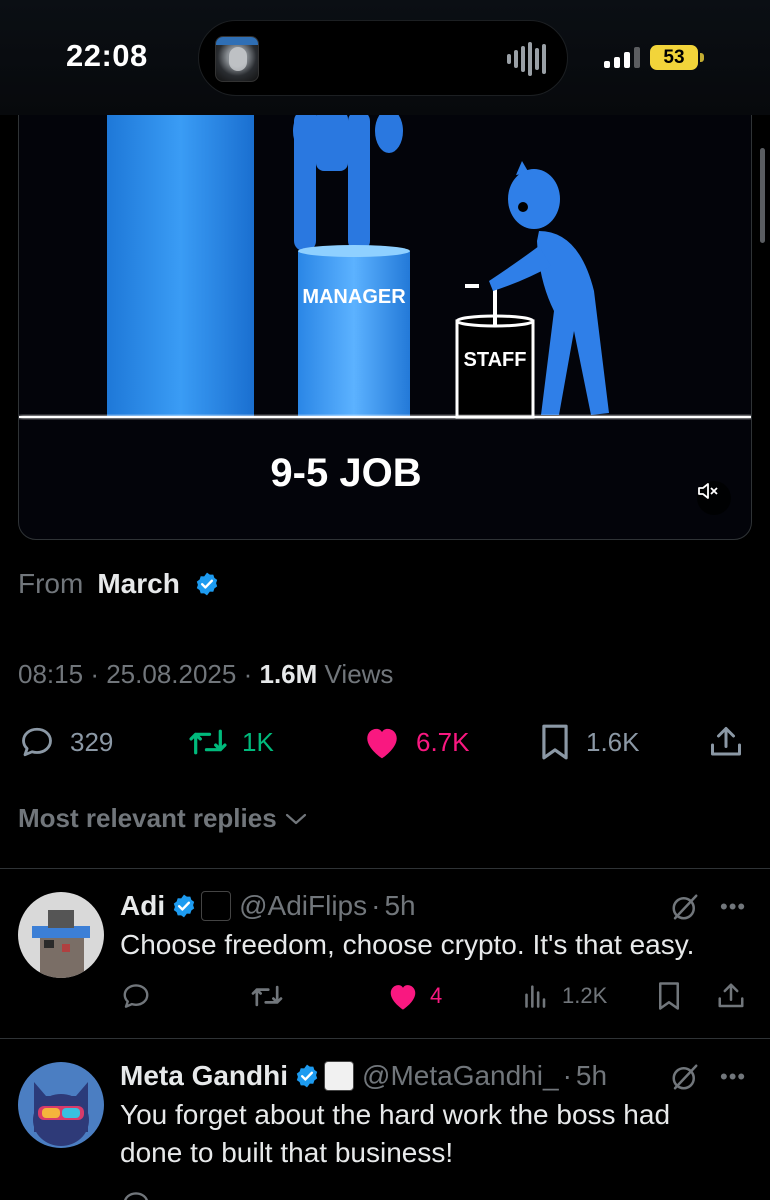 This screenshot has height=1200, width=770. I want to click on speaker-muted-icon, so click(708, 491).